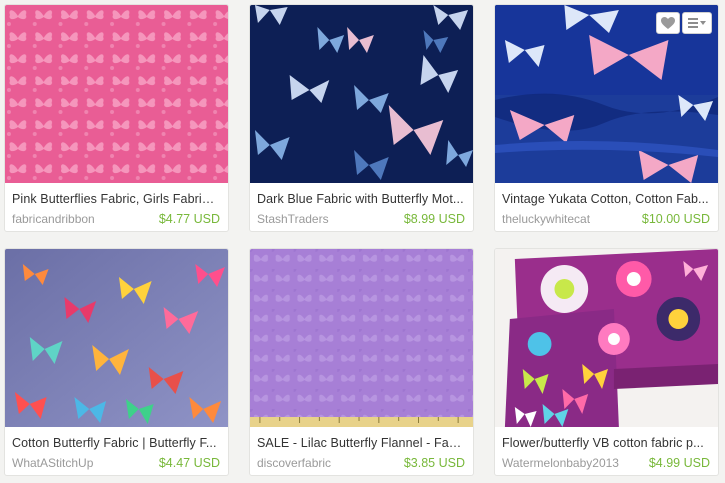 This screenshot has height=483, width=725. I want to click on lilac-butterfly-flannel-image, so click(361, 338).